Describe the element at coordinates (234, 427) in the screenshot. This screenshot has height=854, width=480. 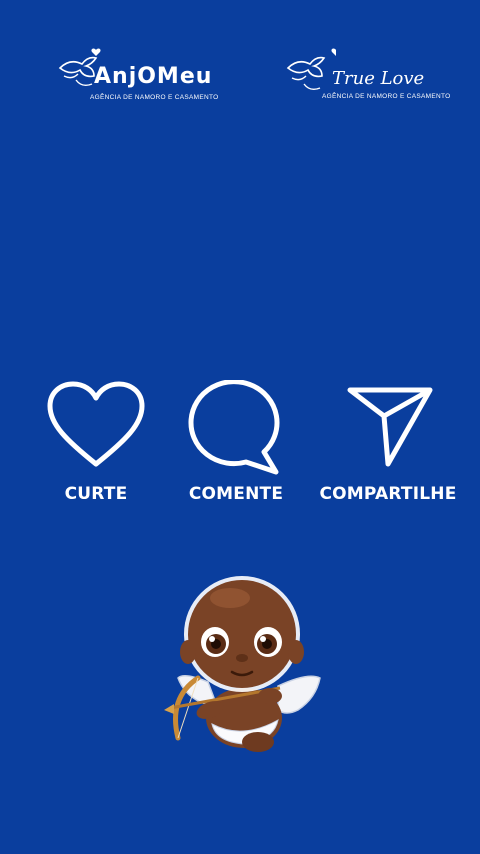
I see `speech-bubble-icon` at that location.